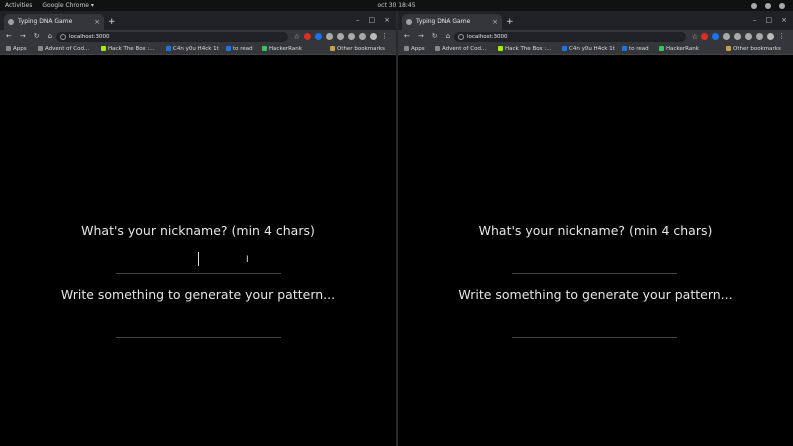 The height and width of the screenshot is (446, 793). What do you see at coordinates (754, 5) in the screenshot?
I see `network-icon` at bounding box center [754, 5].